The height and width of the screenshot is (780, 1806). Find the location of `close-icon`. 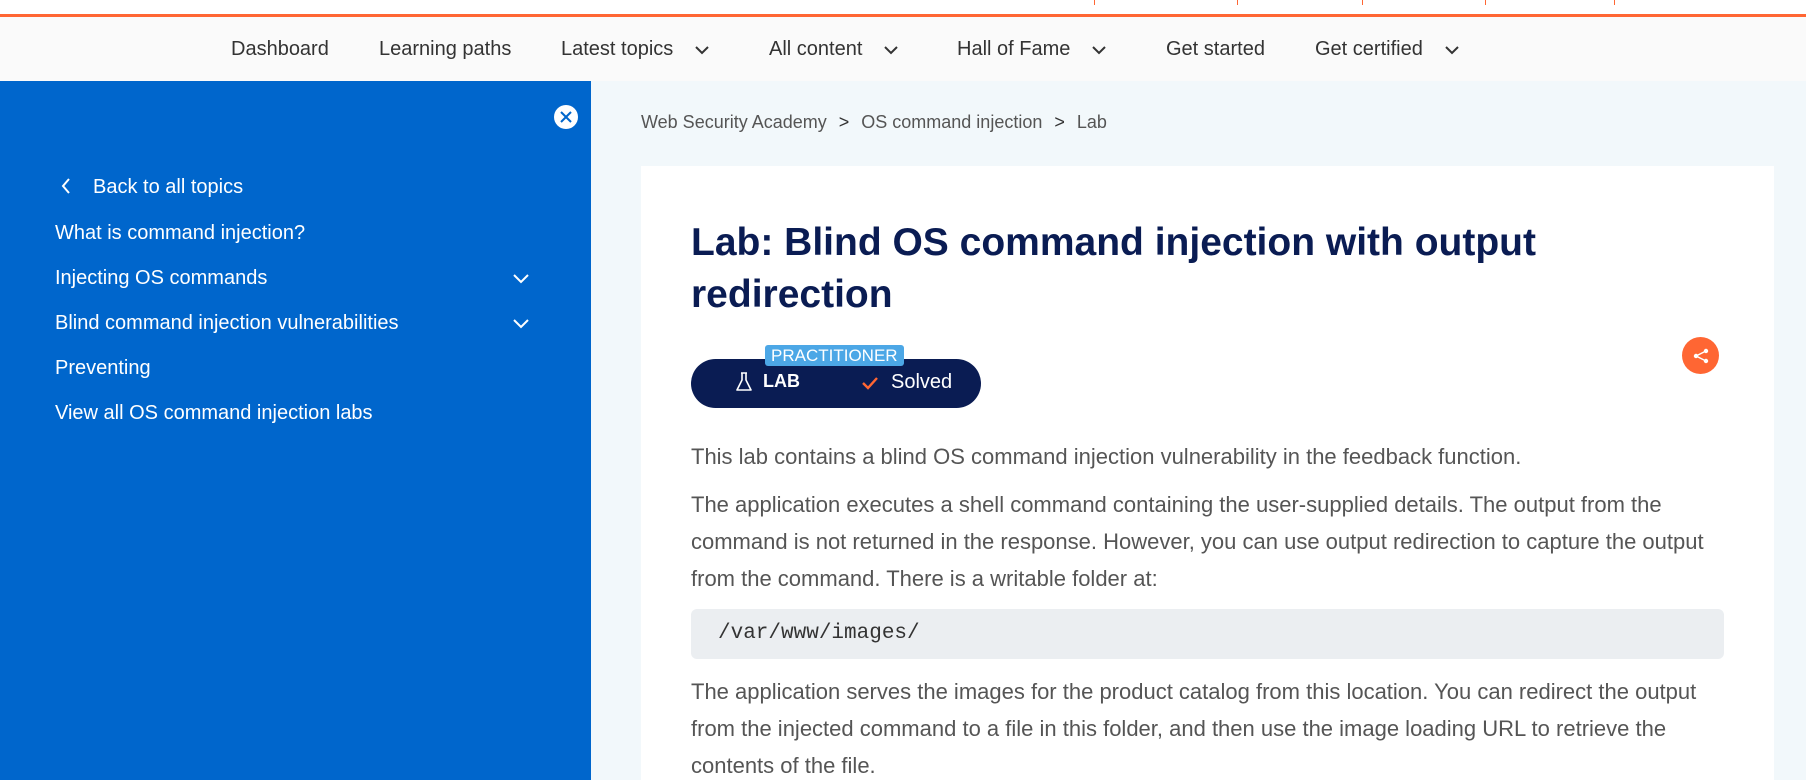

close-icon is located at coordinates (566, 117).